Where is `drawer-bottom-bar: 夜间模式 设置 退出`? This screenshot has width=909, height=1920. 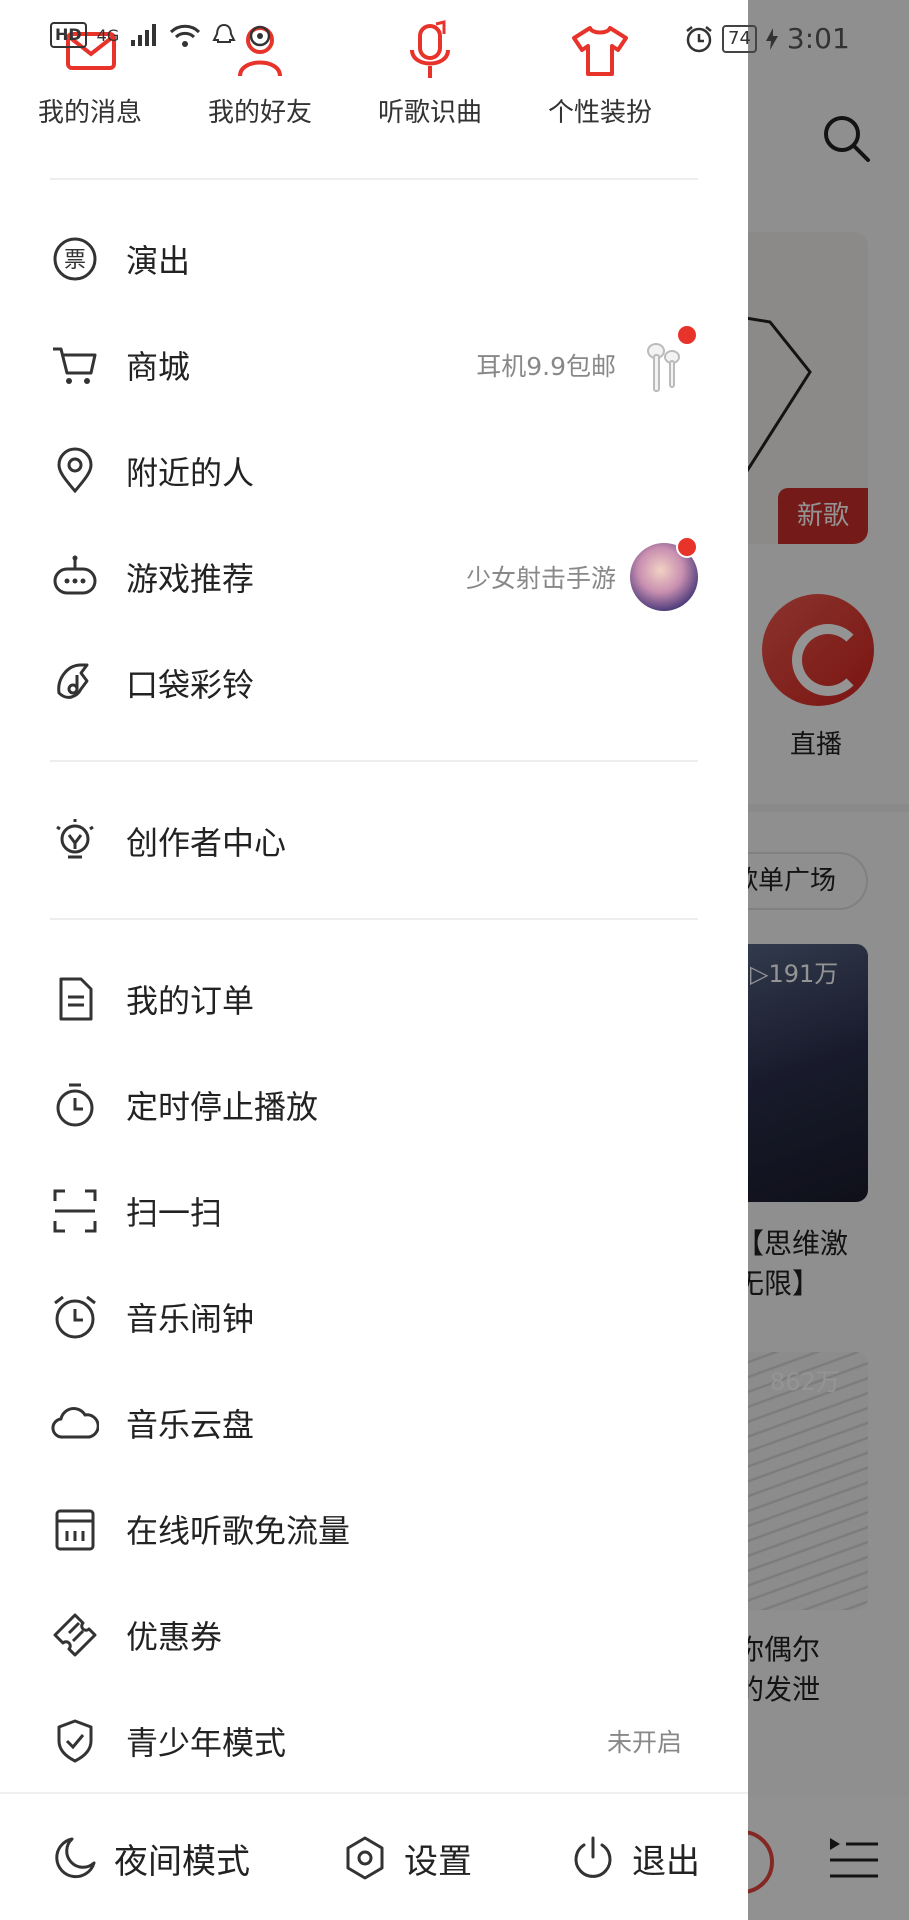 drawer-bottom-bar: 夜间模式 设置 退出 is located at coordinates (374, 1856).